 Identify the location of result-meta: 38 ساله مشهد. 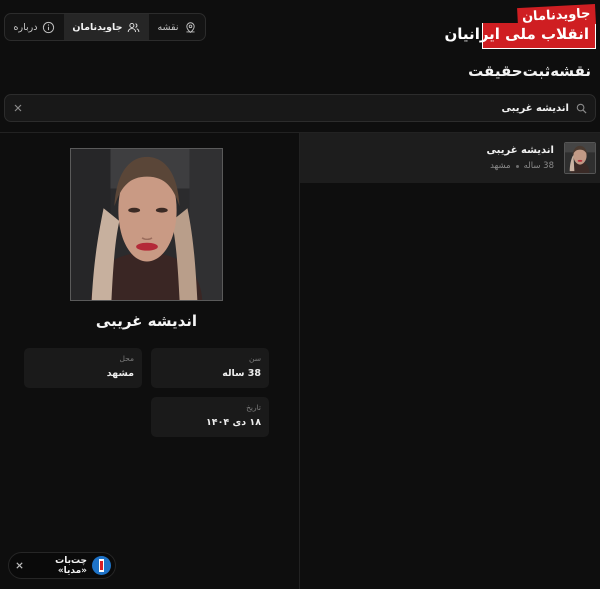
(520, 166).